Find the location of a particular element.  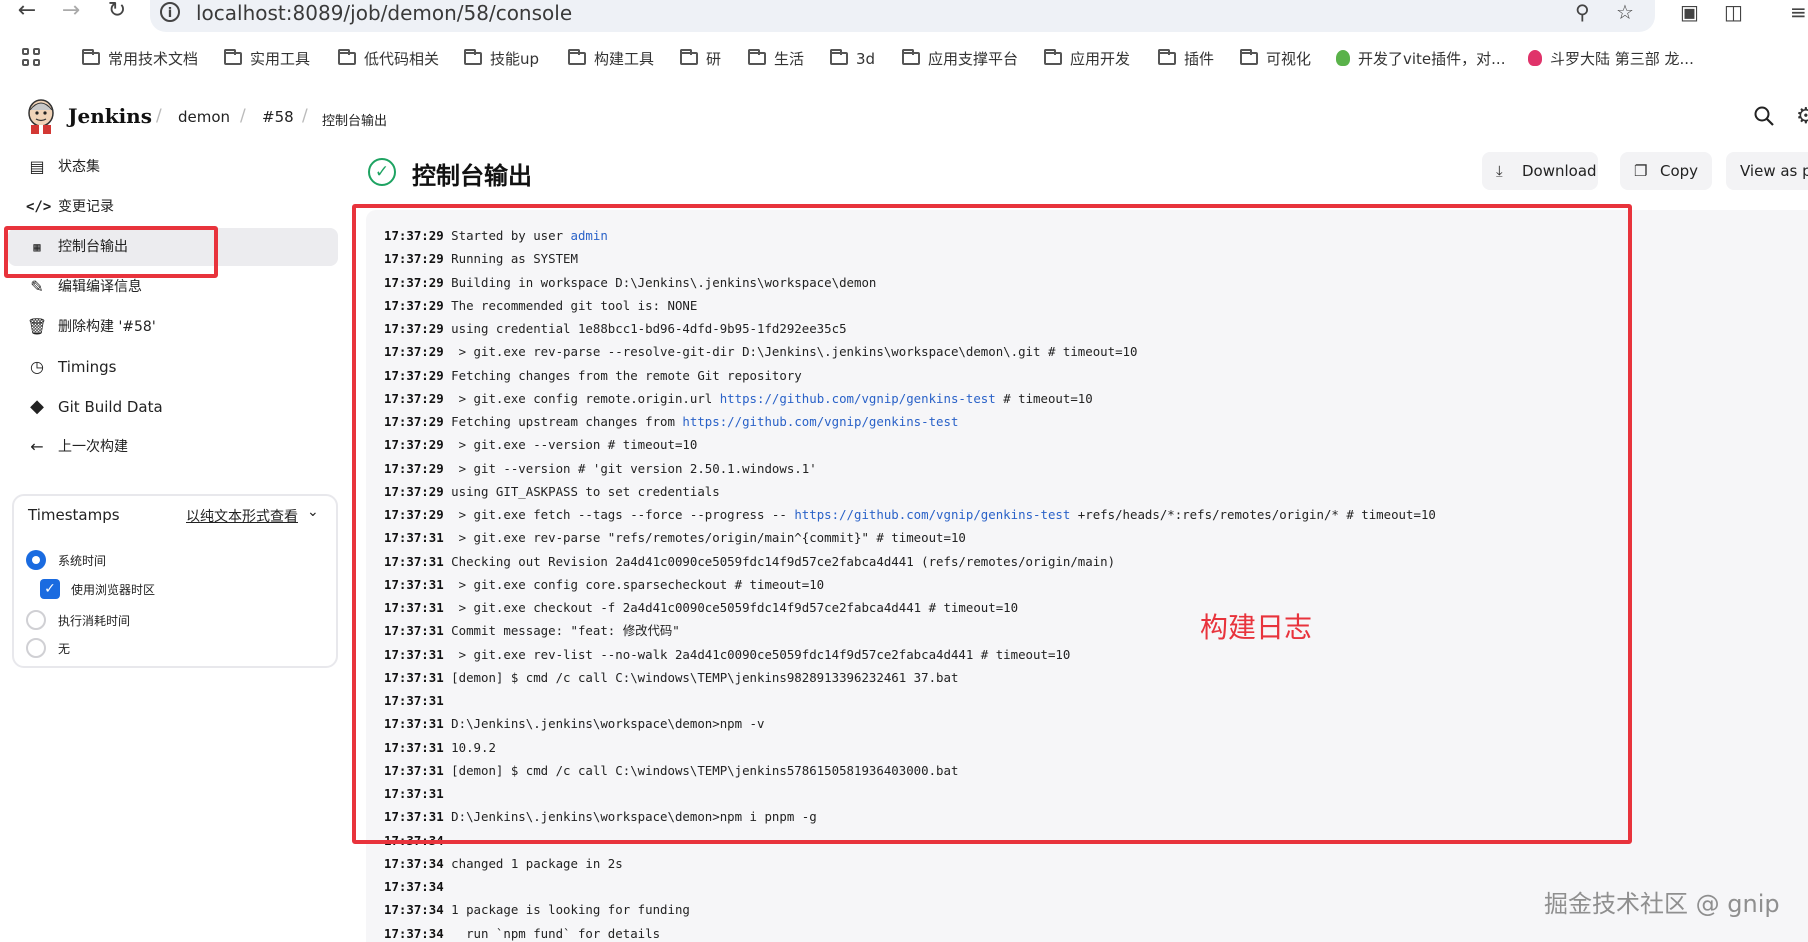

breadcrumb-build: #58 is located at coordinates (278, 117).